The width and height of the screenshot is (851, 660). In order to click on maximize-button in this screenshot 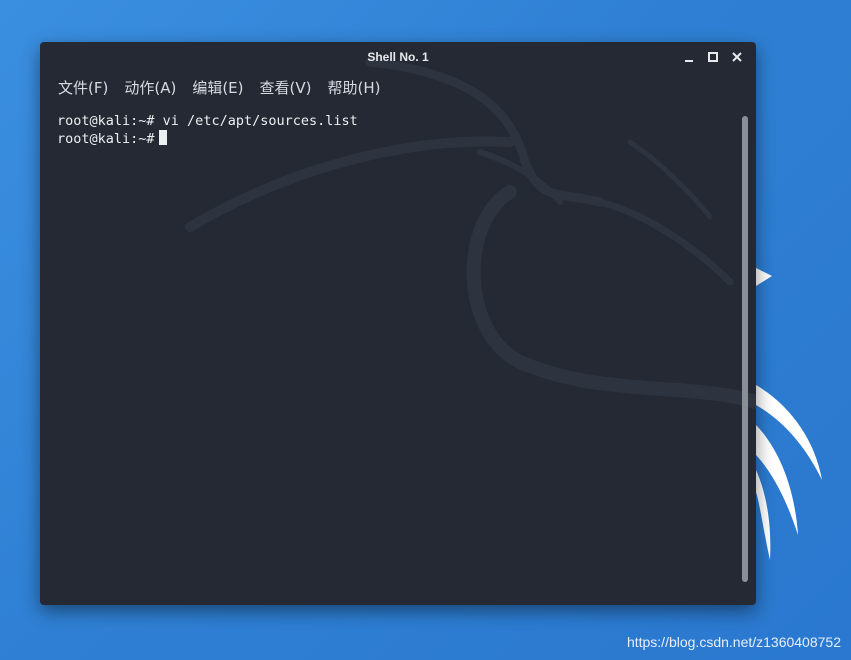, I will do `click(713, 57)`.